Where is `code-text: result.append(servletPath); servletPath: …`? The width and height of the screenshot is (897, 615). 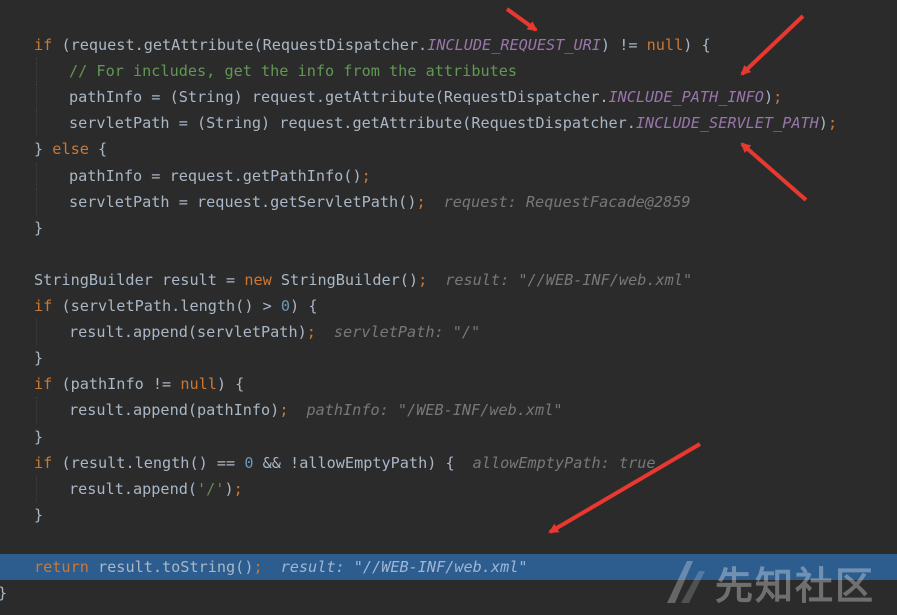 code-text: result.append(servletPath); servletPath: … is located at coordinates (274, 332).